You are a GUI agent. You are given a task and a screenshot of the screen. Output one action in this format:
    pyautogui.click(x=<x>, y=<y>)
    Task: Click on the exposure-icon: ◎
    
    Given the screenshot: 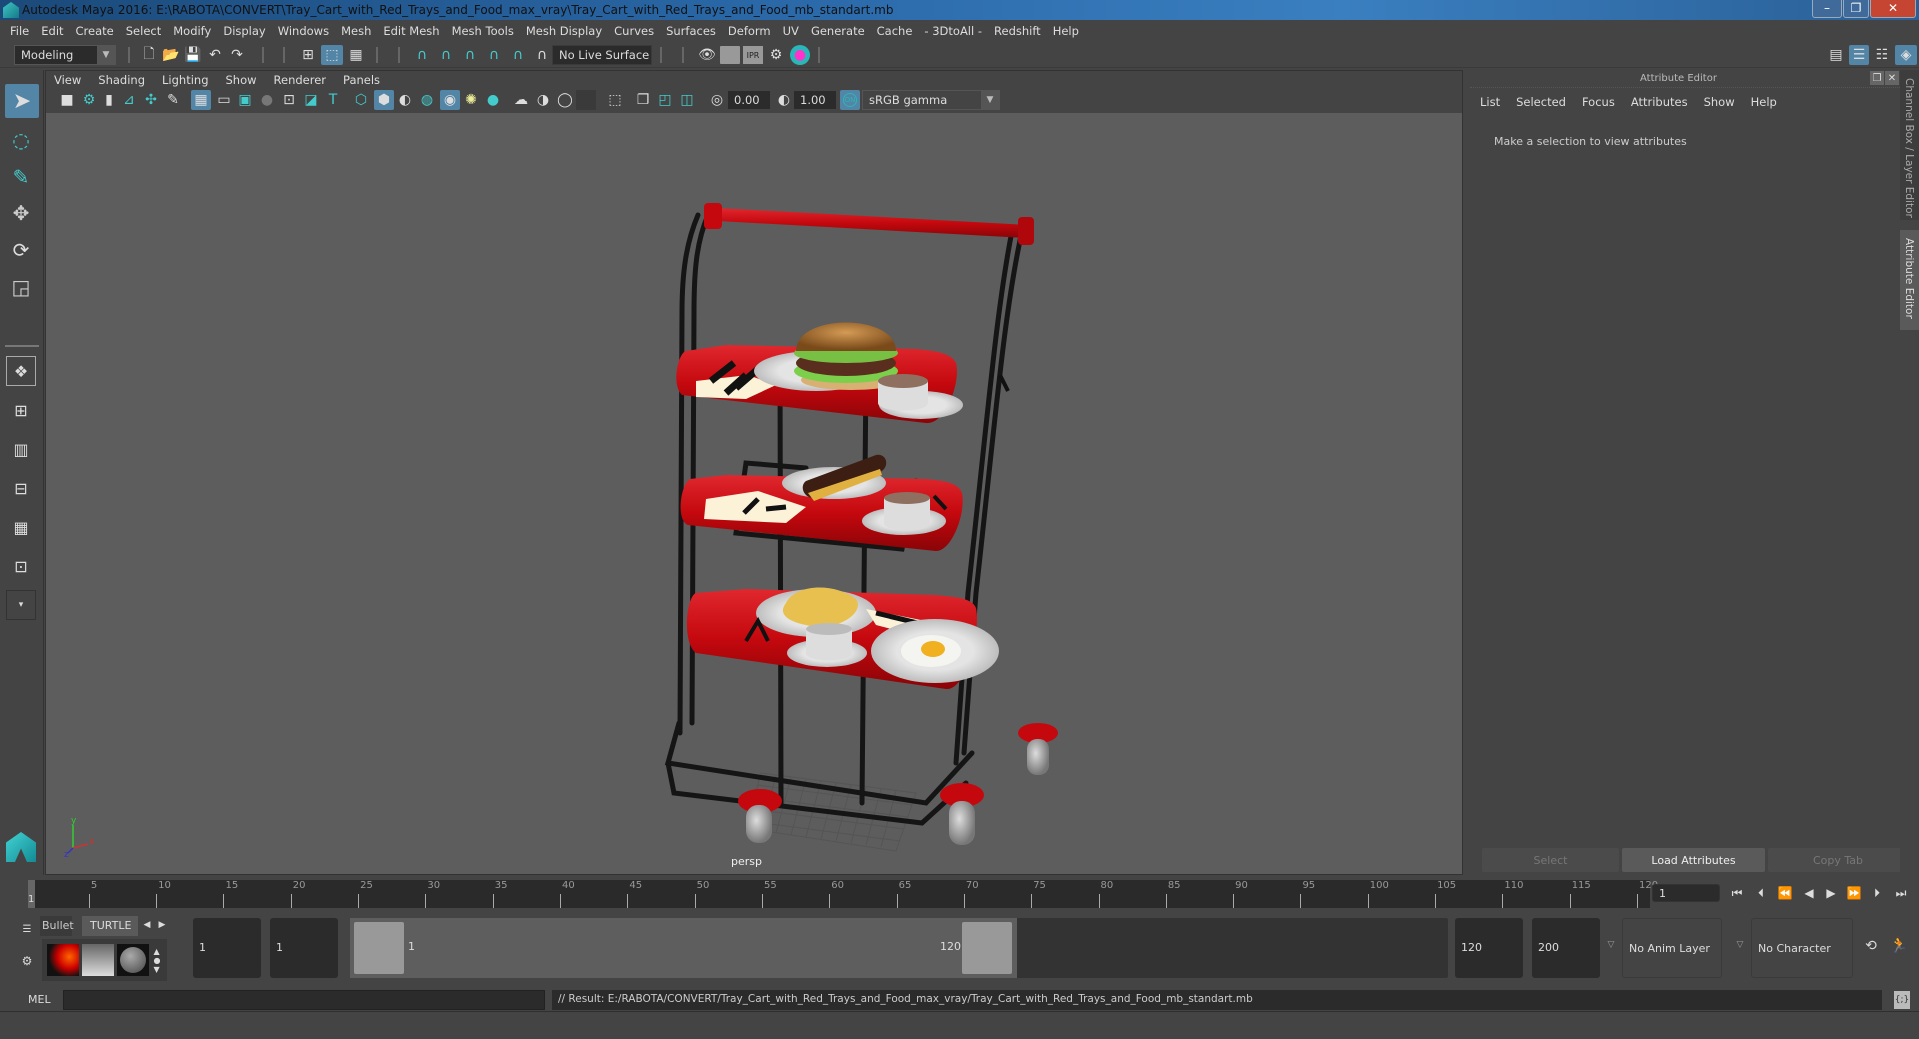 What is the action you would take?
    pyautogui.click(x=717, y=100)
    